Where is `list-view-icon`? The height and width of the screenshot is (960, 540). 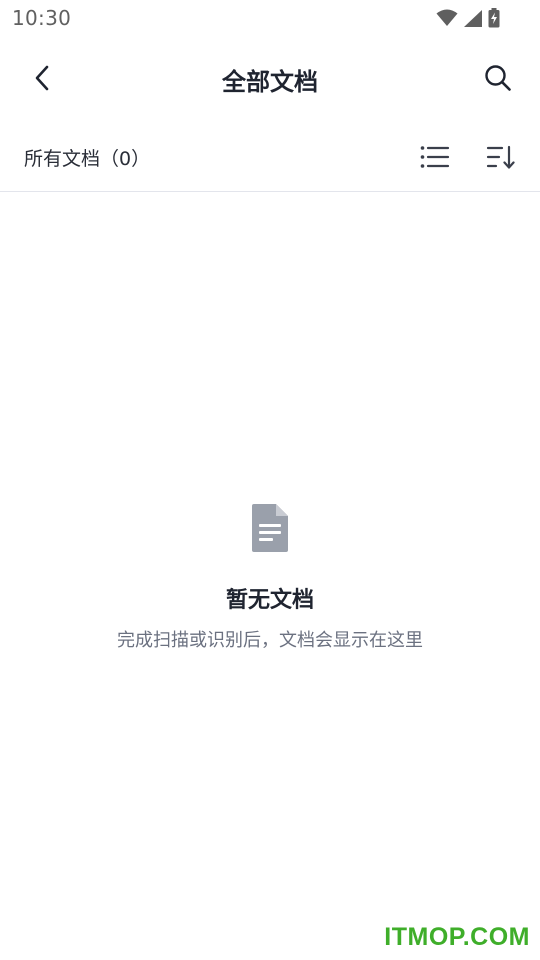
list-view-icon is located at coordinates (435, 157).